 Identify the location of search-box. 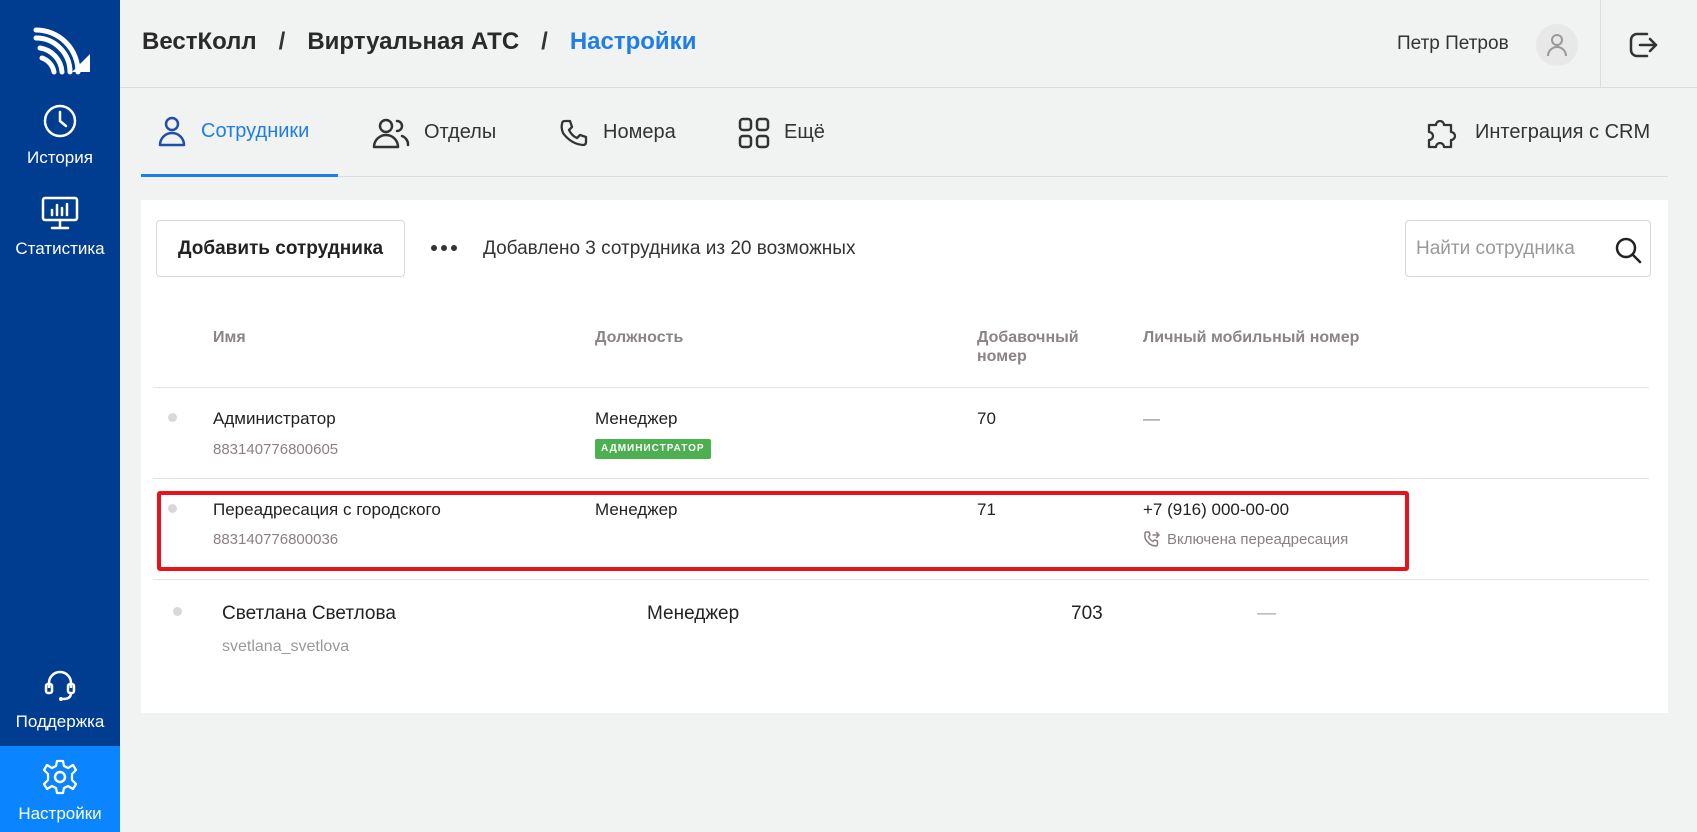
(1528, 248).